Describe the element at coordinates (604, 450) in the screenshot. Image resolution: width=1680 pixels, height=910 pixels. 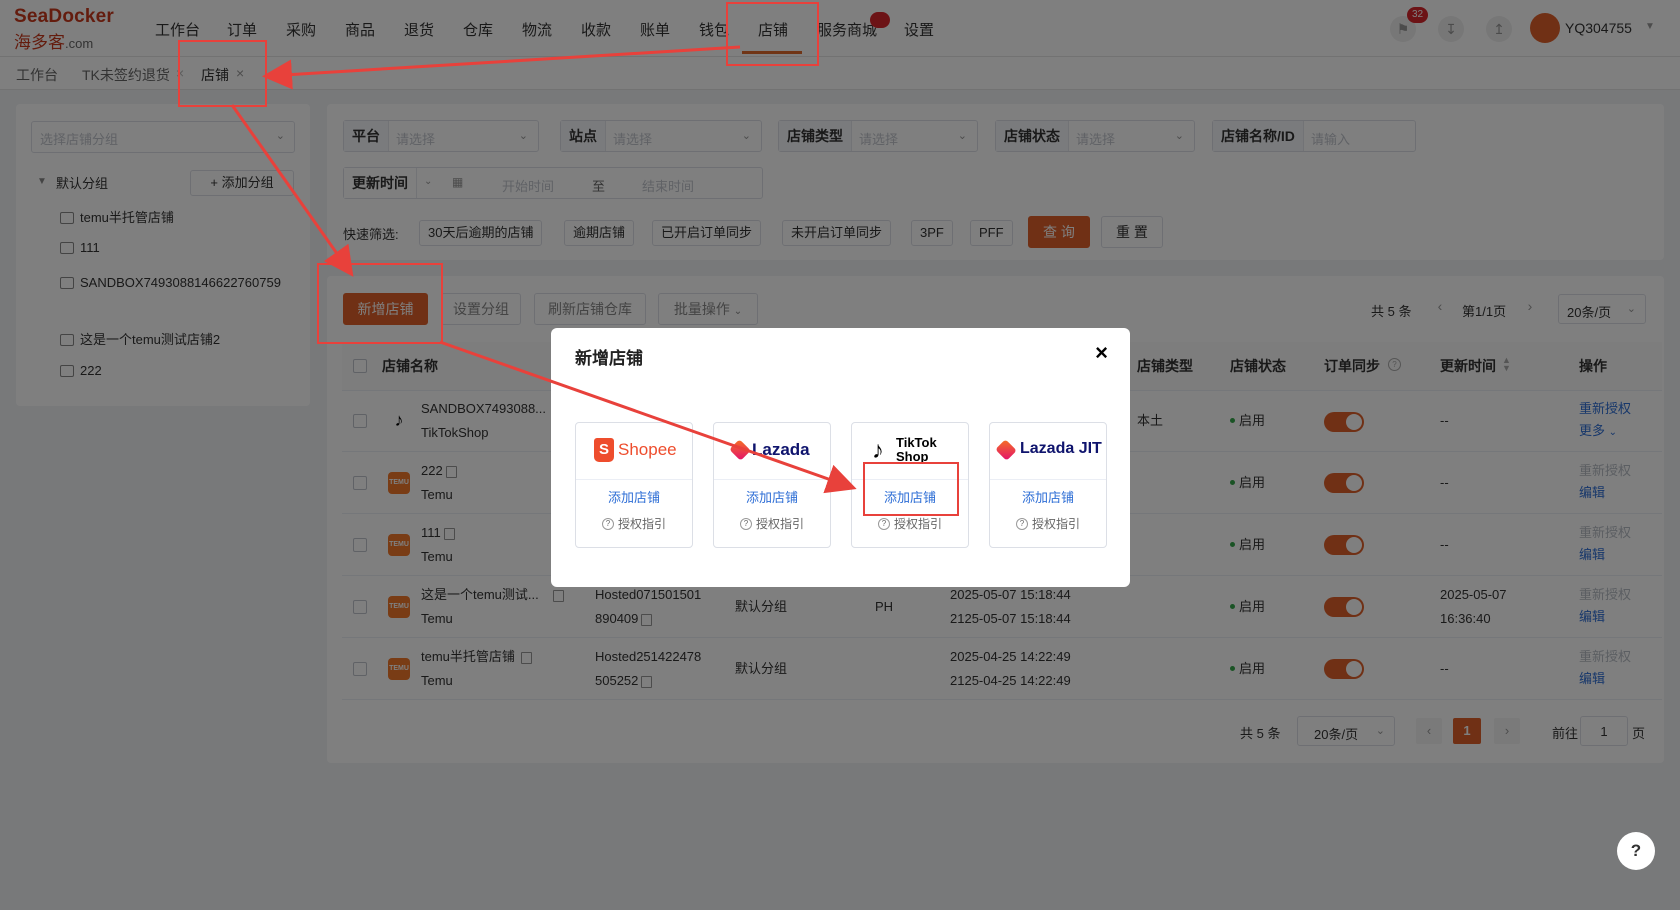
I see `shopee-bag-icon: S` at that location.